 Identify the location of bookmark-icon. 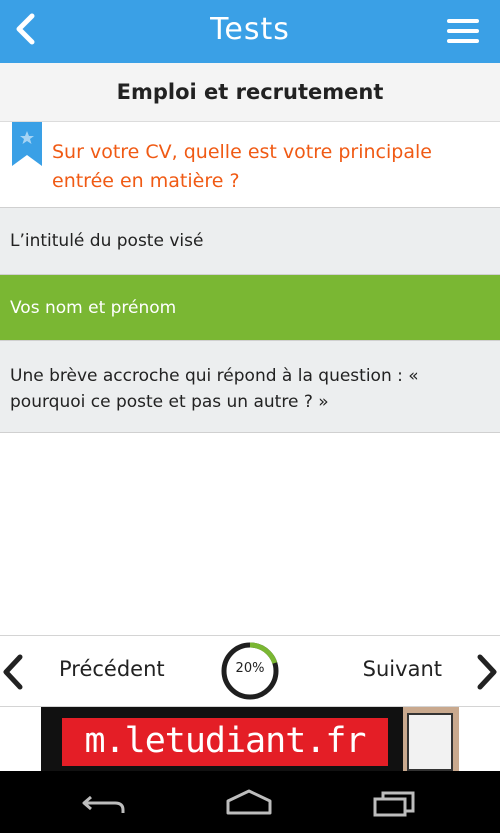
(27, 144).